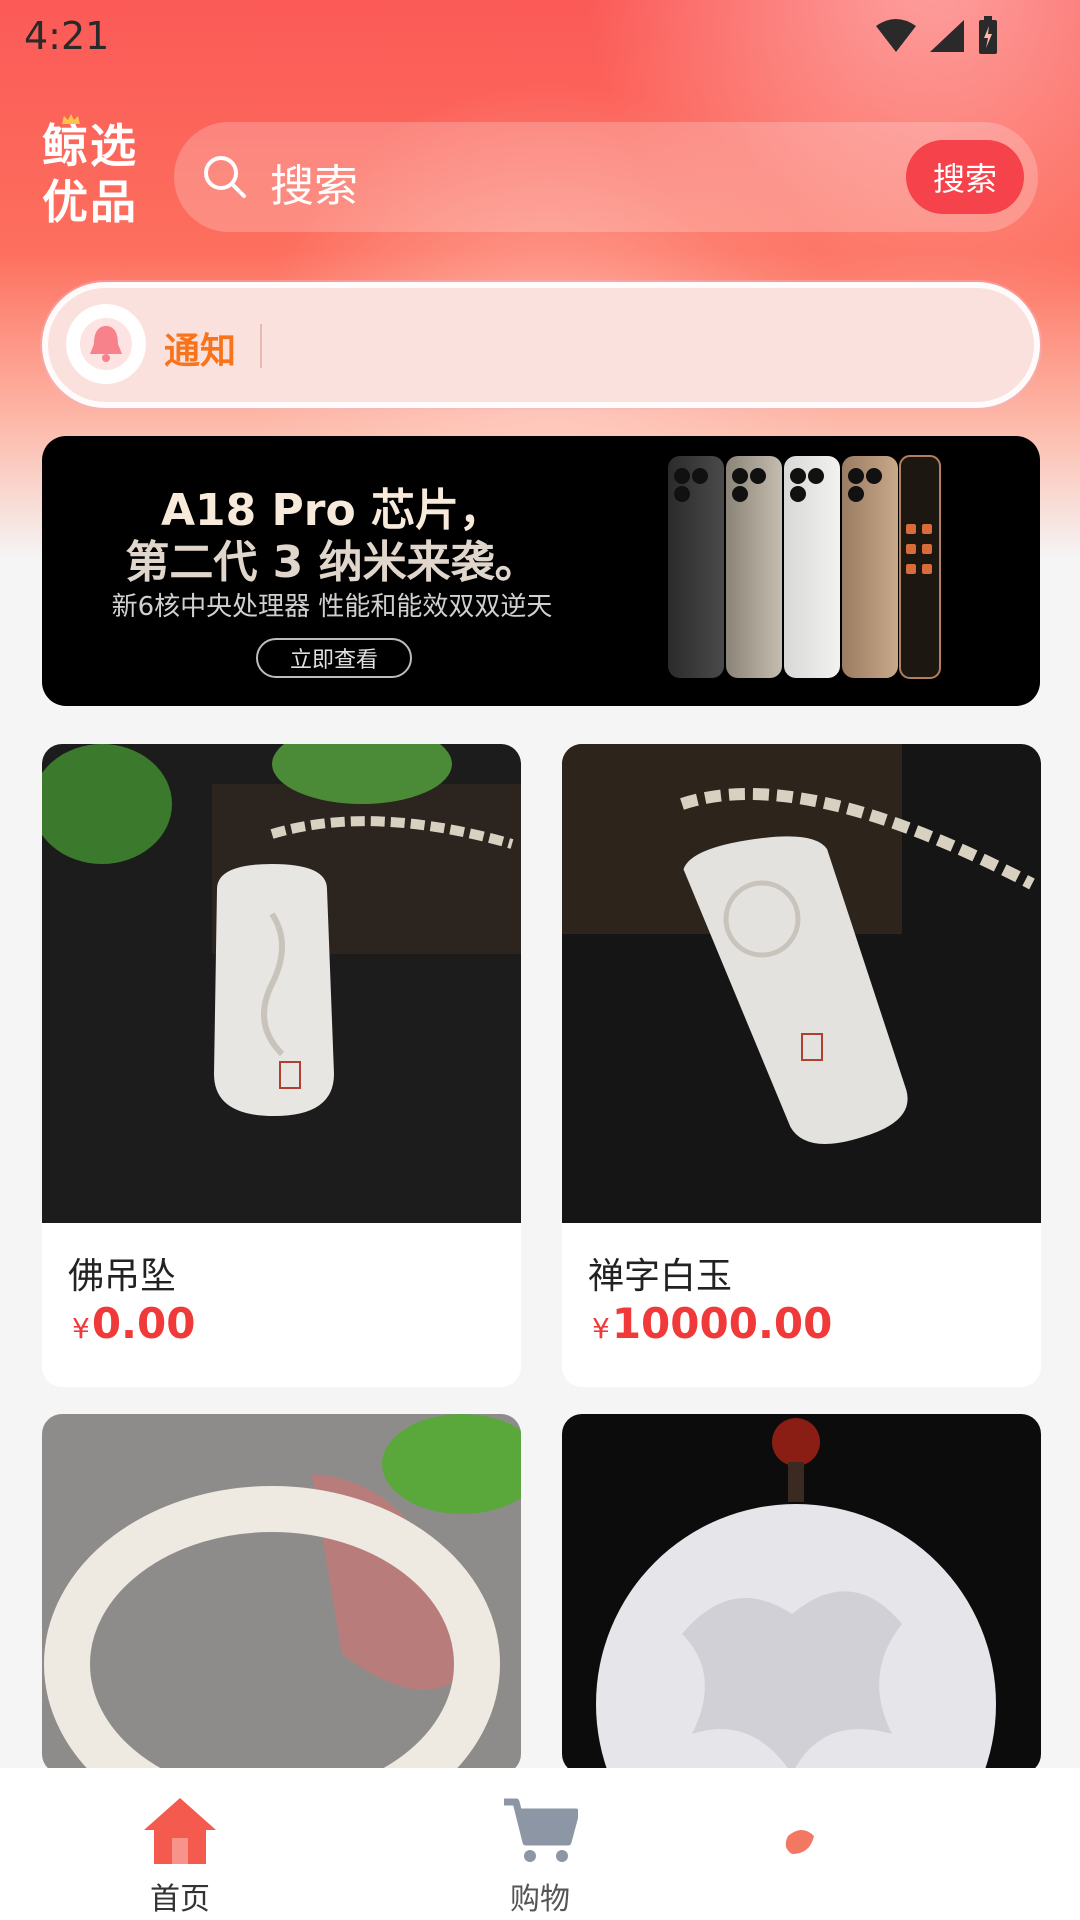 Image resolution: width=1080 pixels, height=1920 pixels. What do you see at coordinates (143, 1323) in the screenshot?
I see `price-amount: 0.00` at bounding box center [143, 1323].